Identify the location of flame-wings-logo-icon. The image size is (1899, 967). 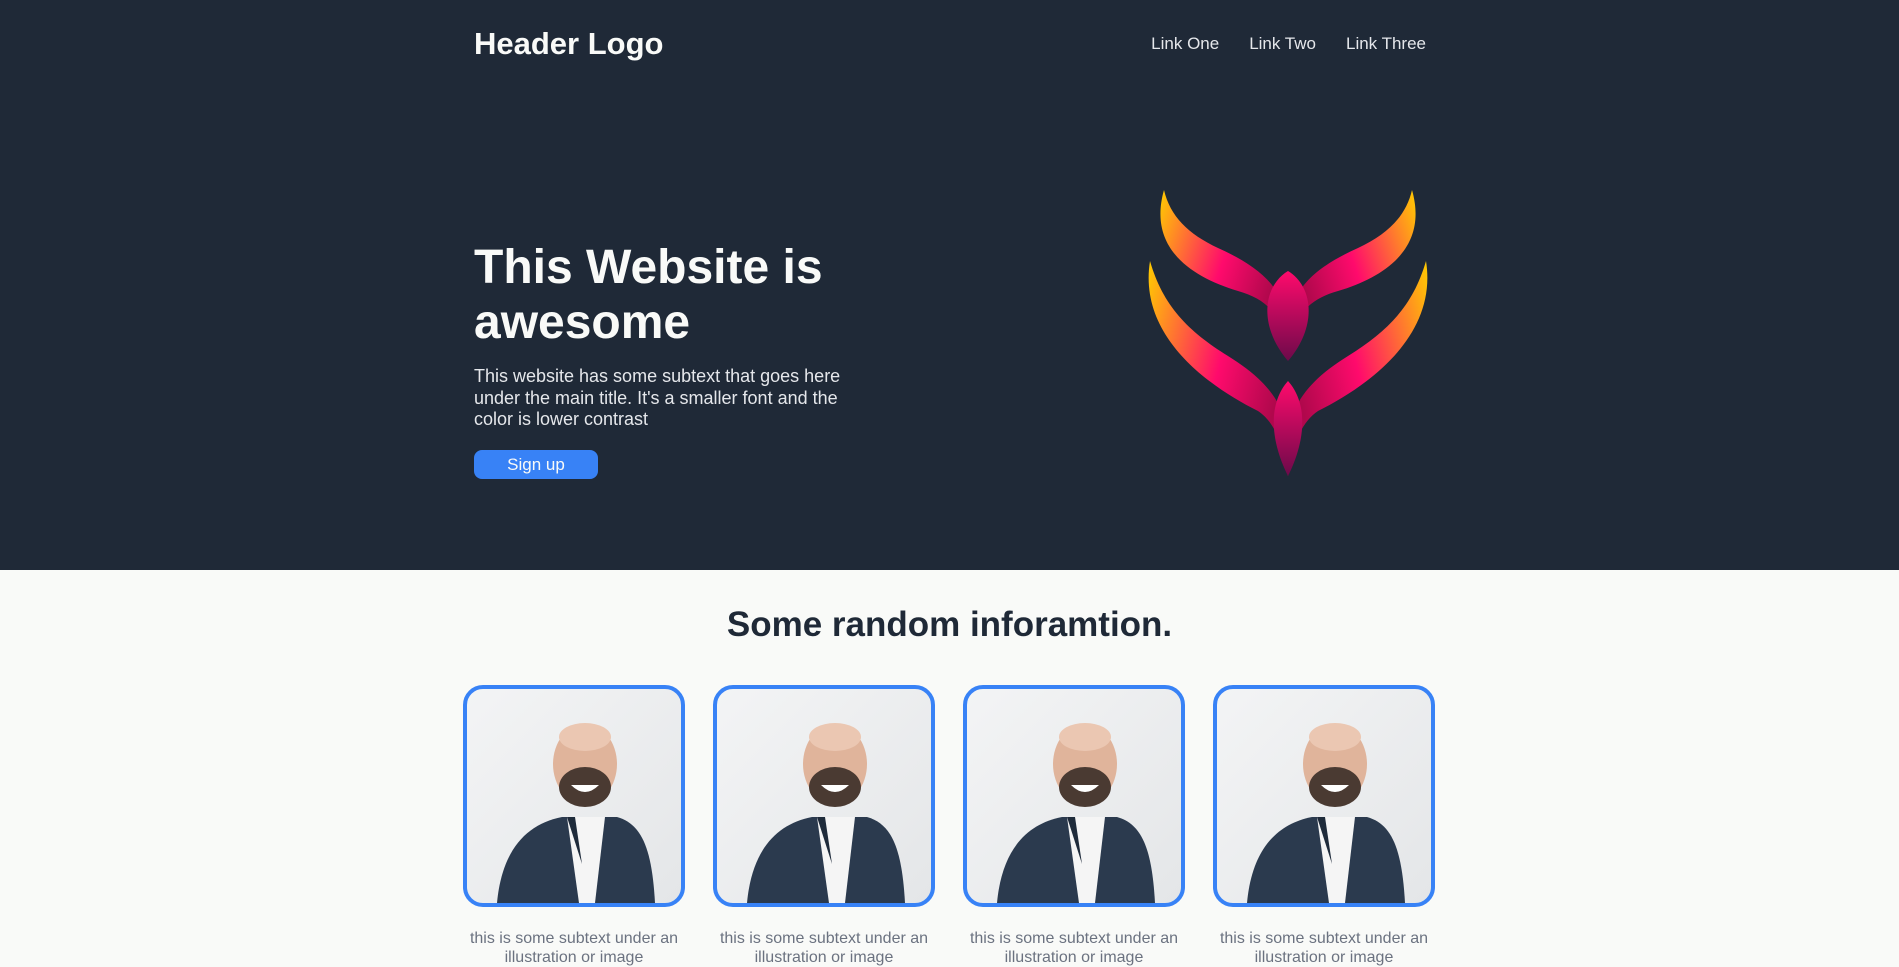
(1288, 333).